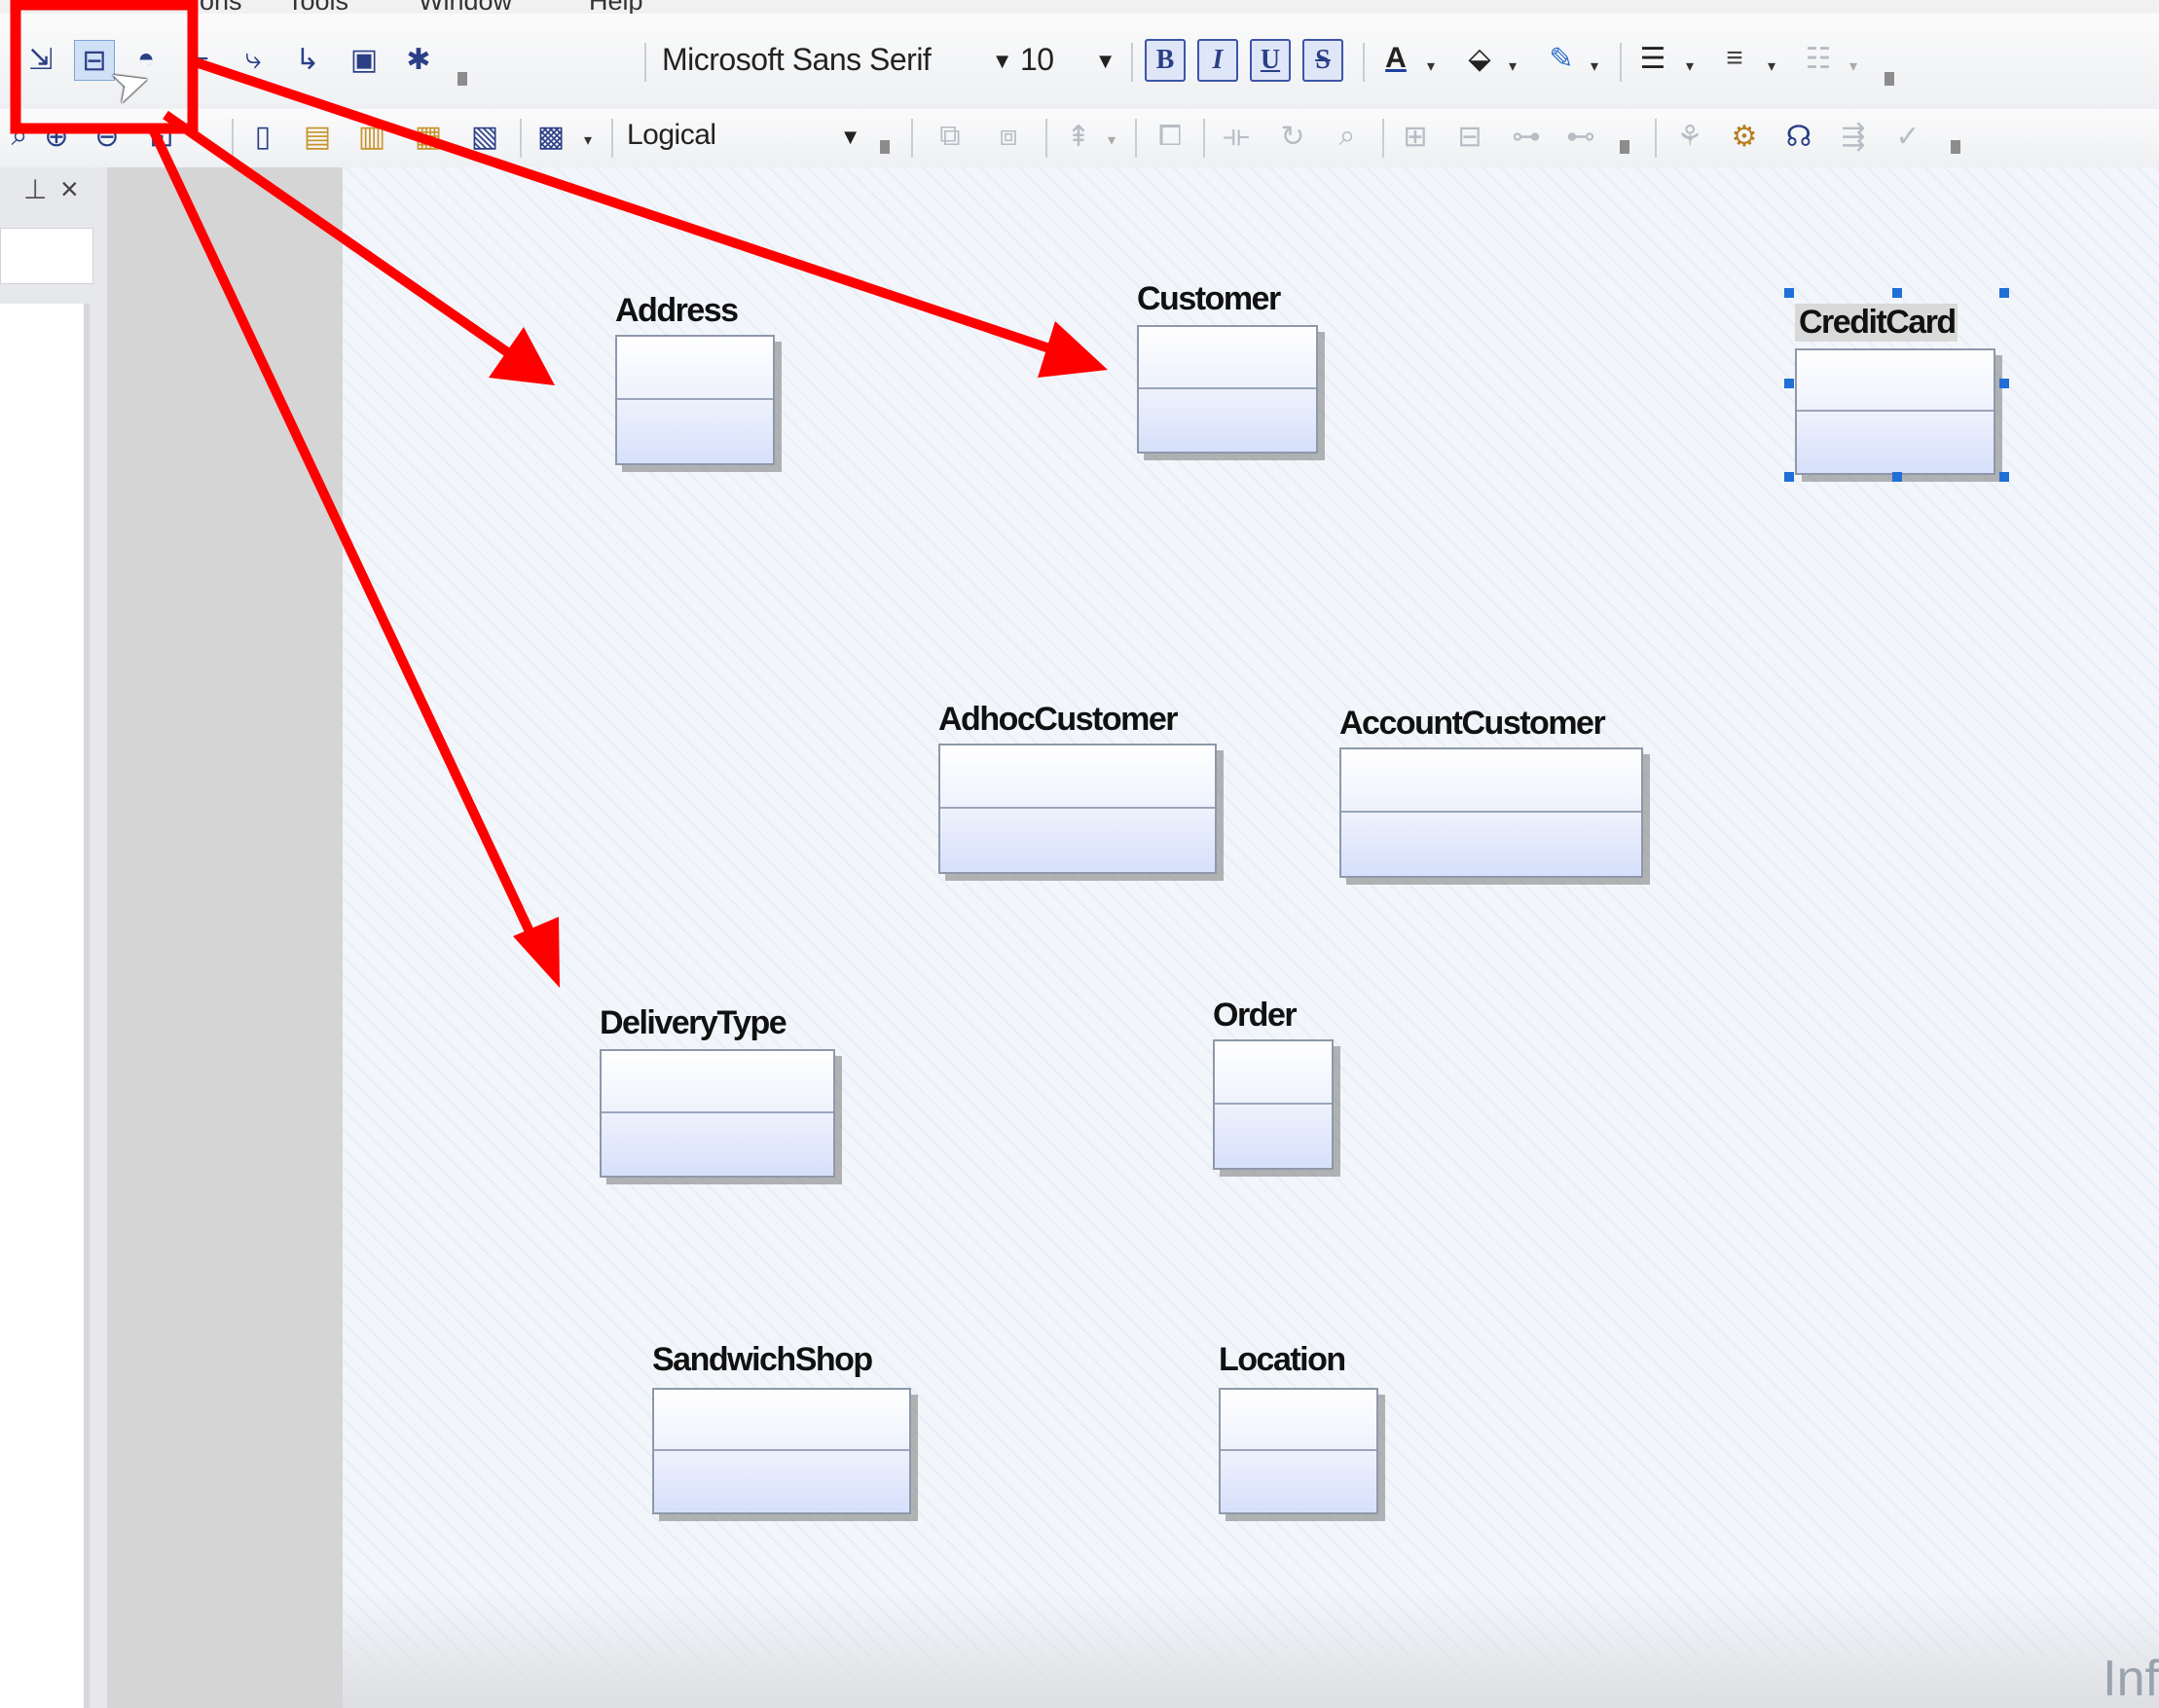 The height and width of the screenshot is (1708, 2159). What do you see at coordinates (105, 67) in the screenshot?
I see `highlight-box` at bounding box center [105, 67].